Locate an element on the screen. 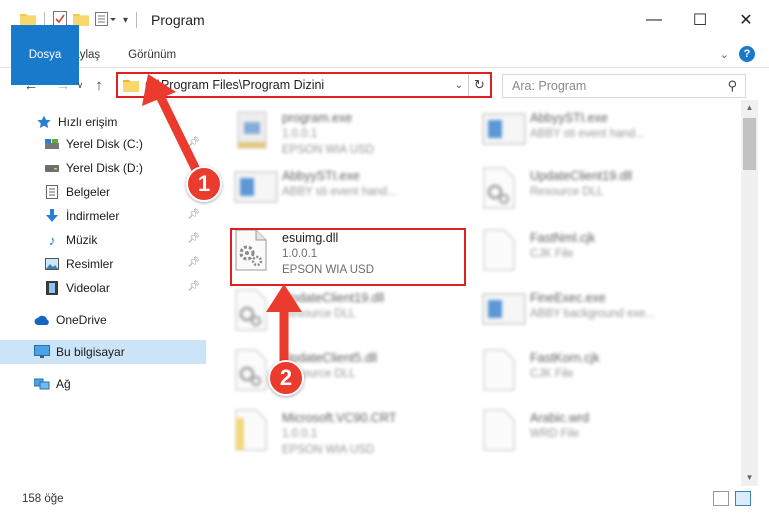 This screenshot has width=769, height=522. file-description: WRD File is located at coordinates (555, 434).